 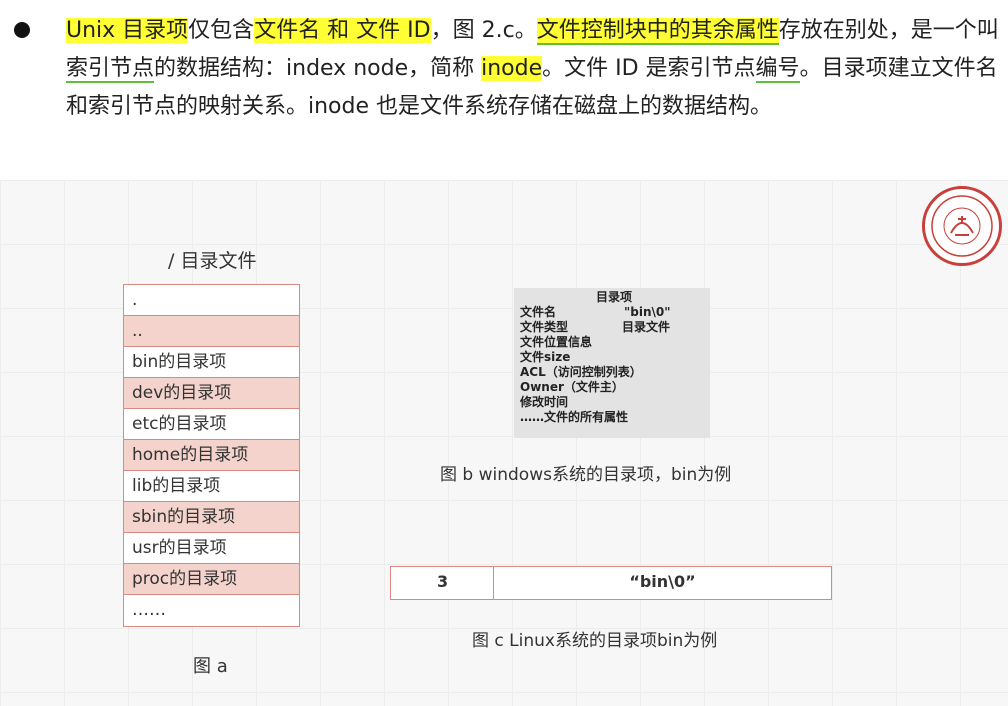 What do you see at coordinates (212, 261) in the screenshot?
I see `figure-a-title: / 目录文件` at bounding box center [212, 261].